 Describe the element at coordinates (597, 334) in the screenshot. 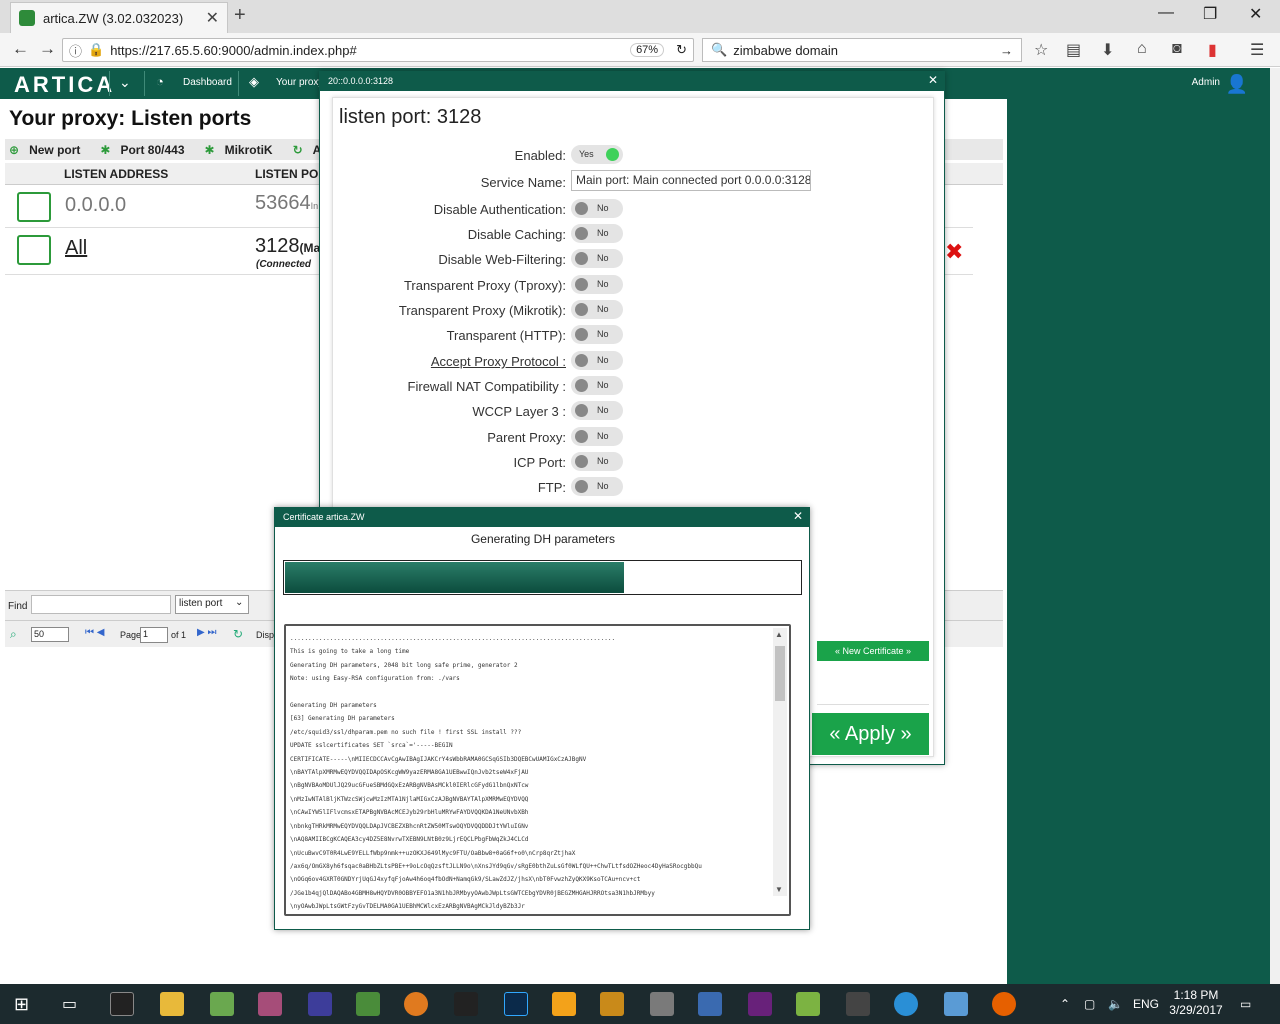

I see `transparent-http-toggle: No` at that location.